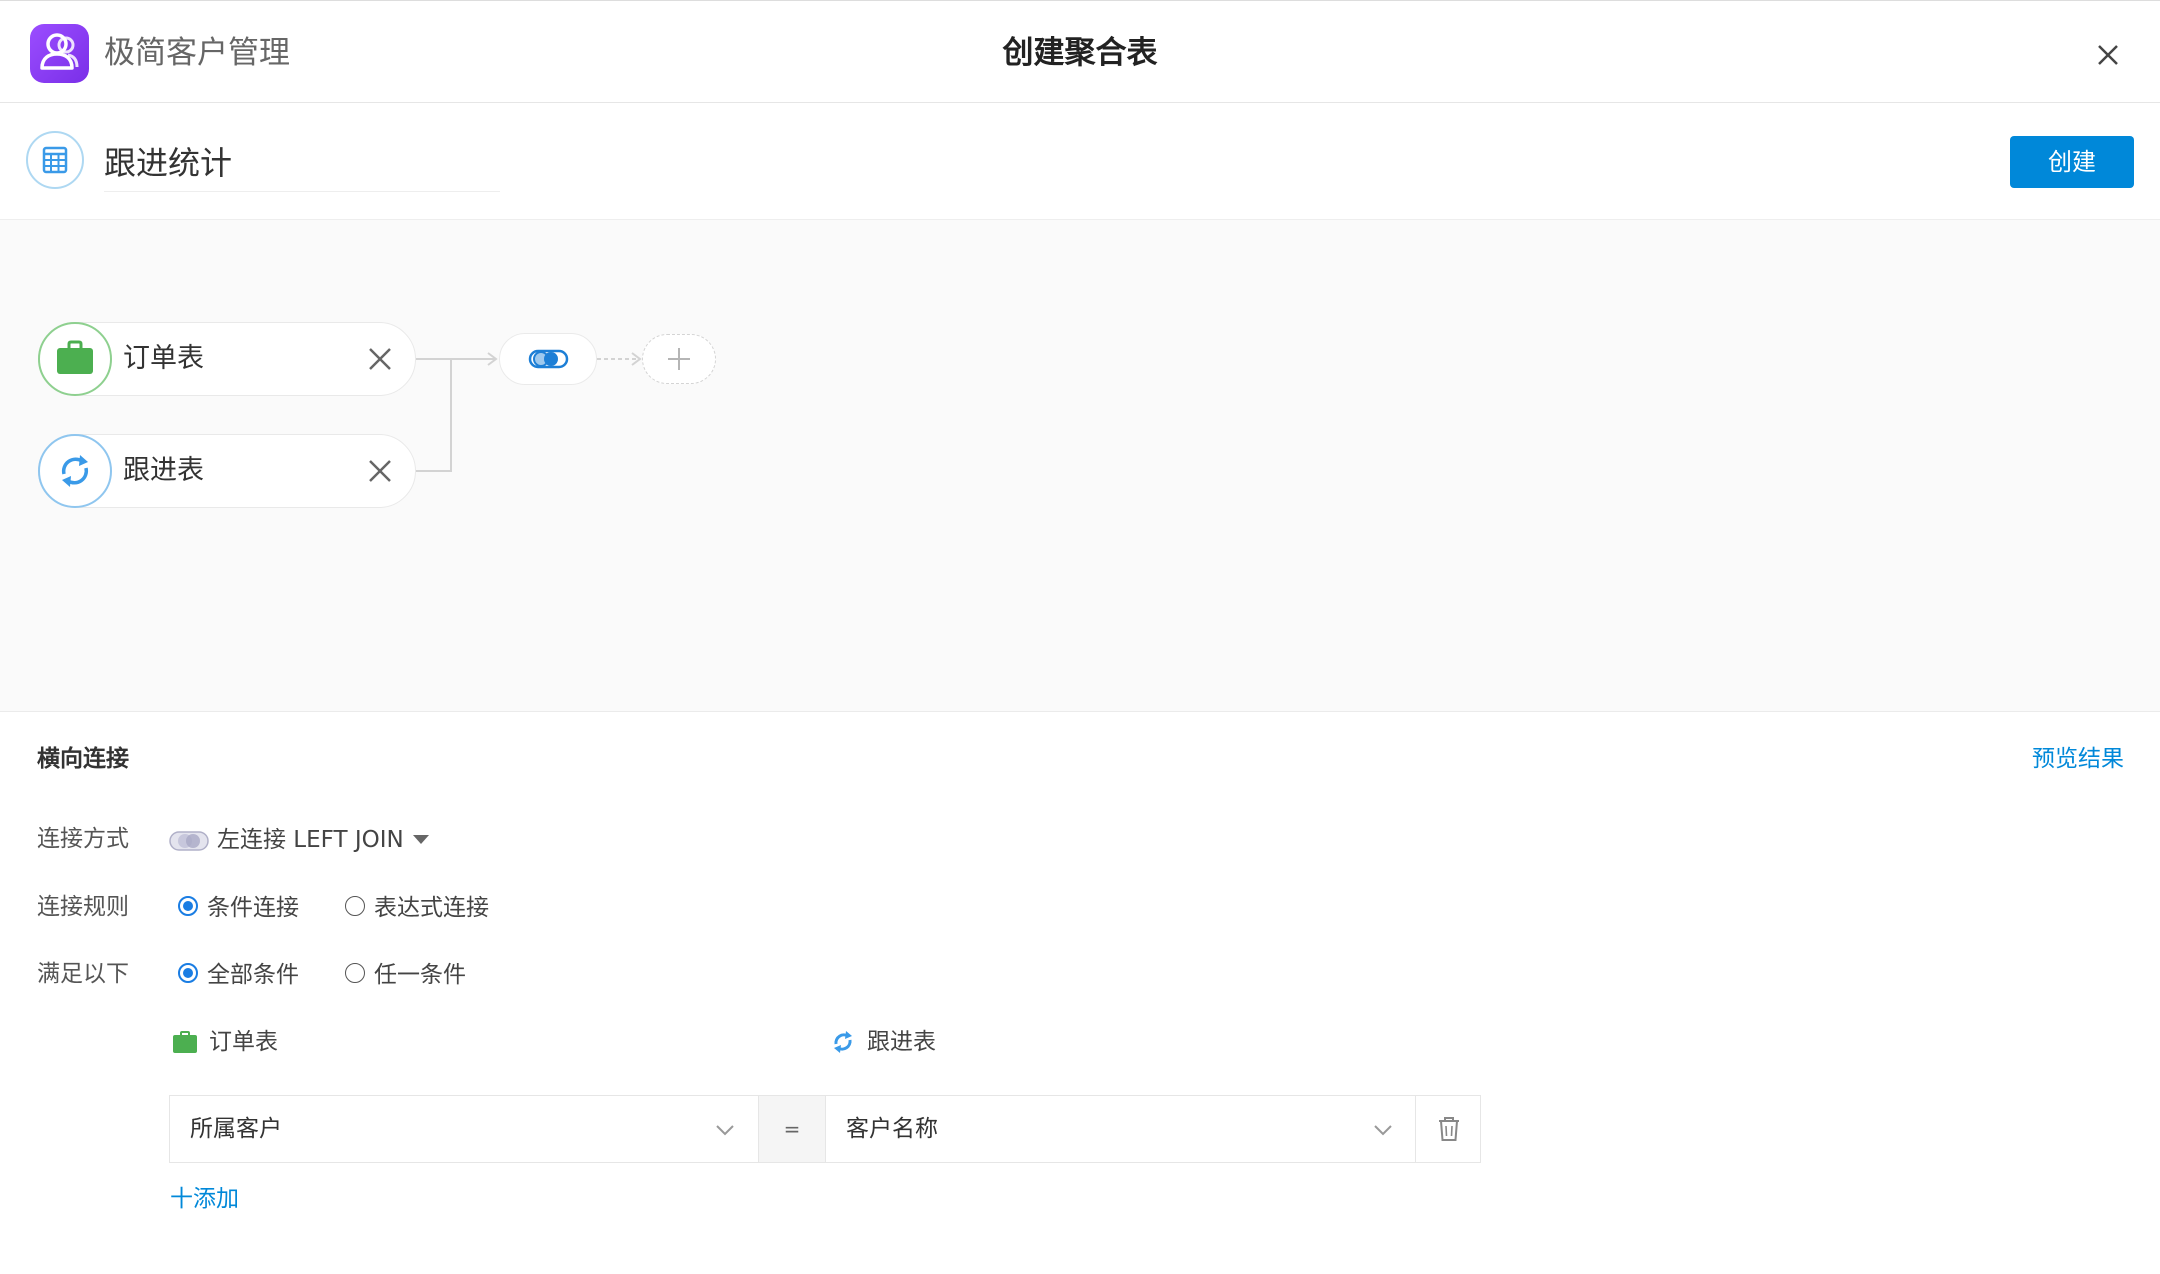 The width and height of the screenshot is (2160, 1274). I want to click on plus-icon, so click(679, 359).